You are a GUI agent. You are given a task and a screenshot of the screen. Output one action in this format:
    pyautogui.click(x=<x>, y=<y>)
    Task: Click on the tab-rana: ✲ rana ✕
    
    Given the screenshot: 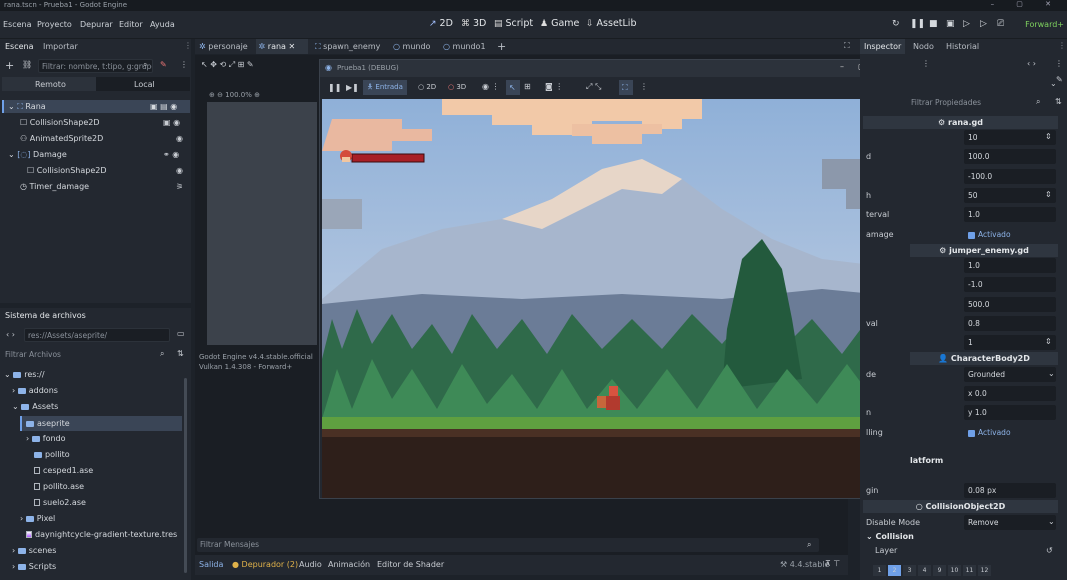 What is the action you would take?
    pyautogui.click(x=282, y=46)
    